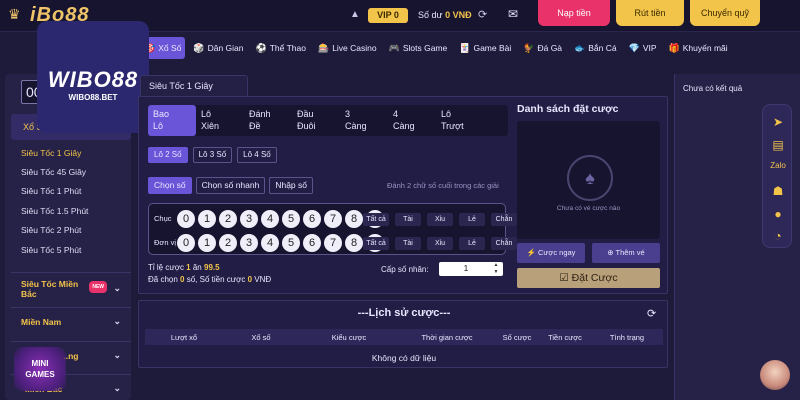 The image size is (800, 400). I want to click on nav-label: Xổ Số, so click(170, 48).